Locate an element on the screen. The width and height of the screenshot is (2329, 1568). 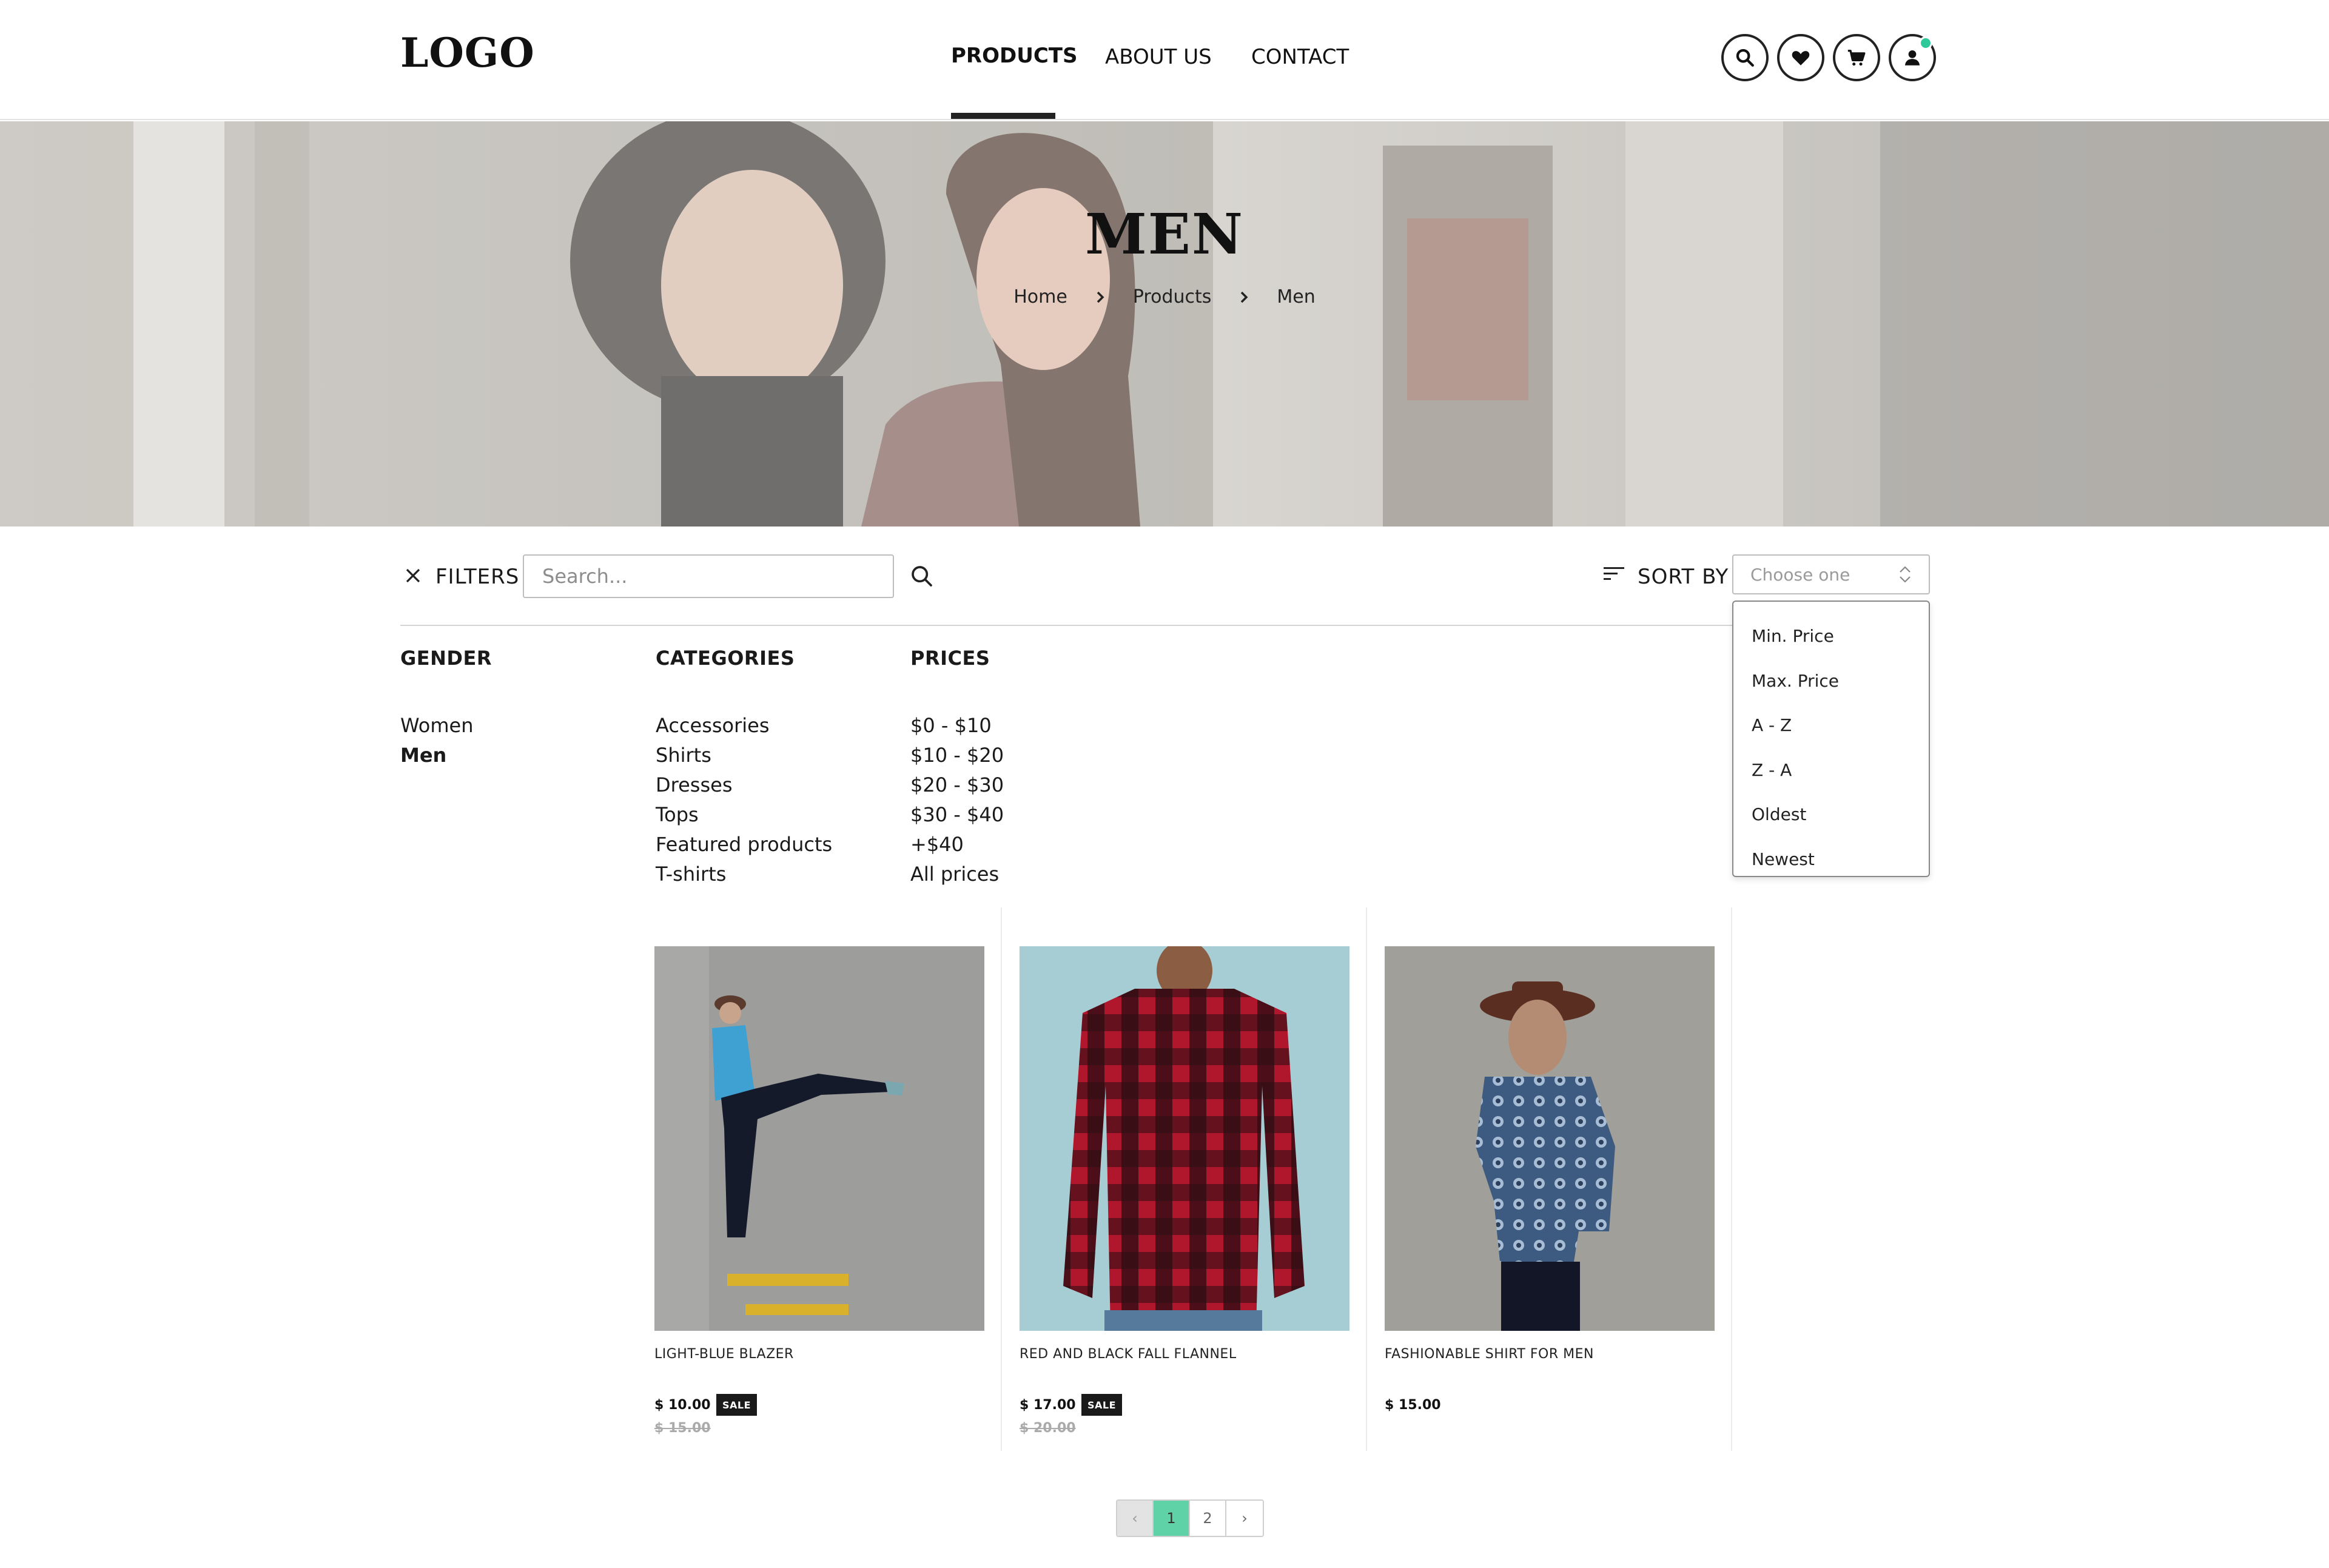
breadcrumb: Home Products Men is located at coordinates (1164, 297).